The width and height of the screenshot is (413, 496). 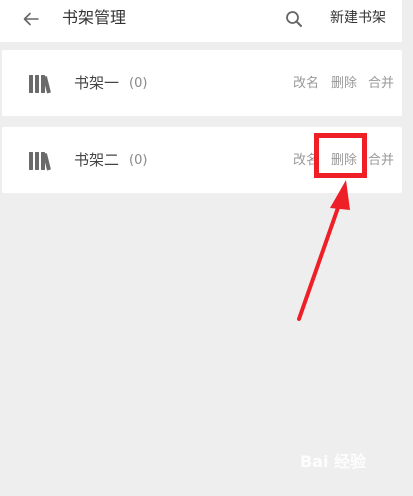 I want to click on shelf-name: 书架一, so click(x=96, y=83).